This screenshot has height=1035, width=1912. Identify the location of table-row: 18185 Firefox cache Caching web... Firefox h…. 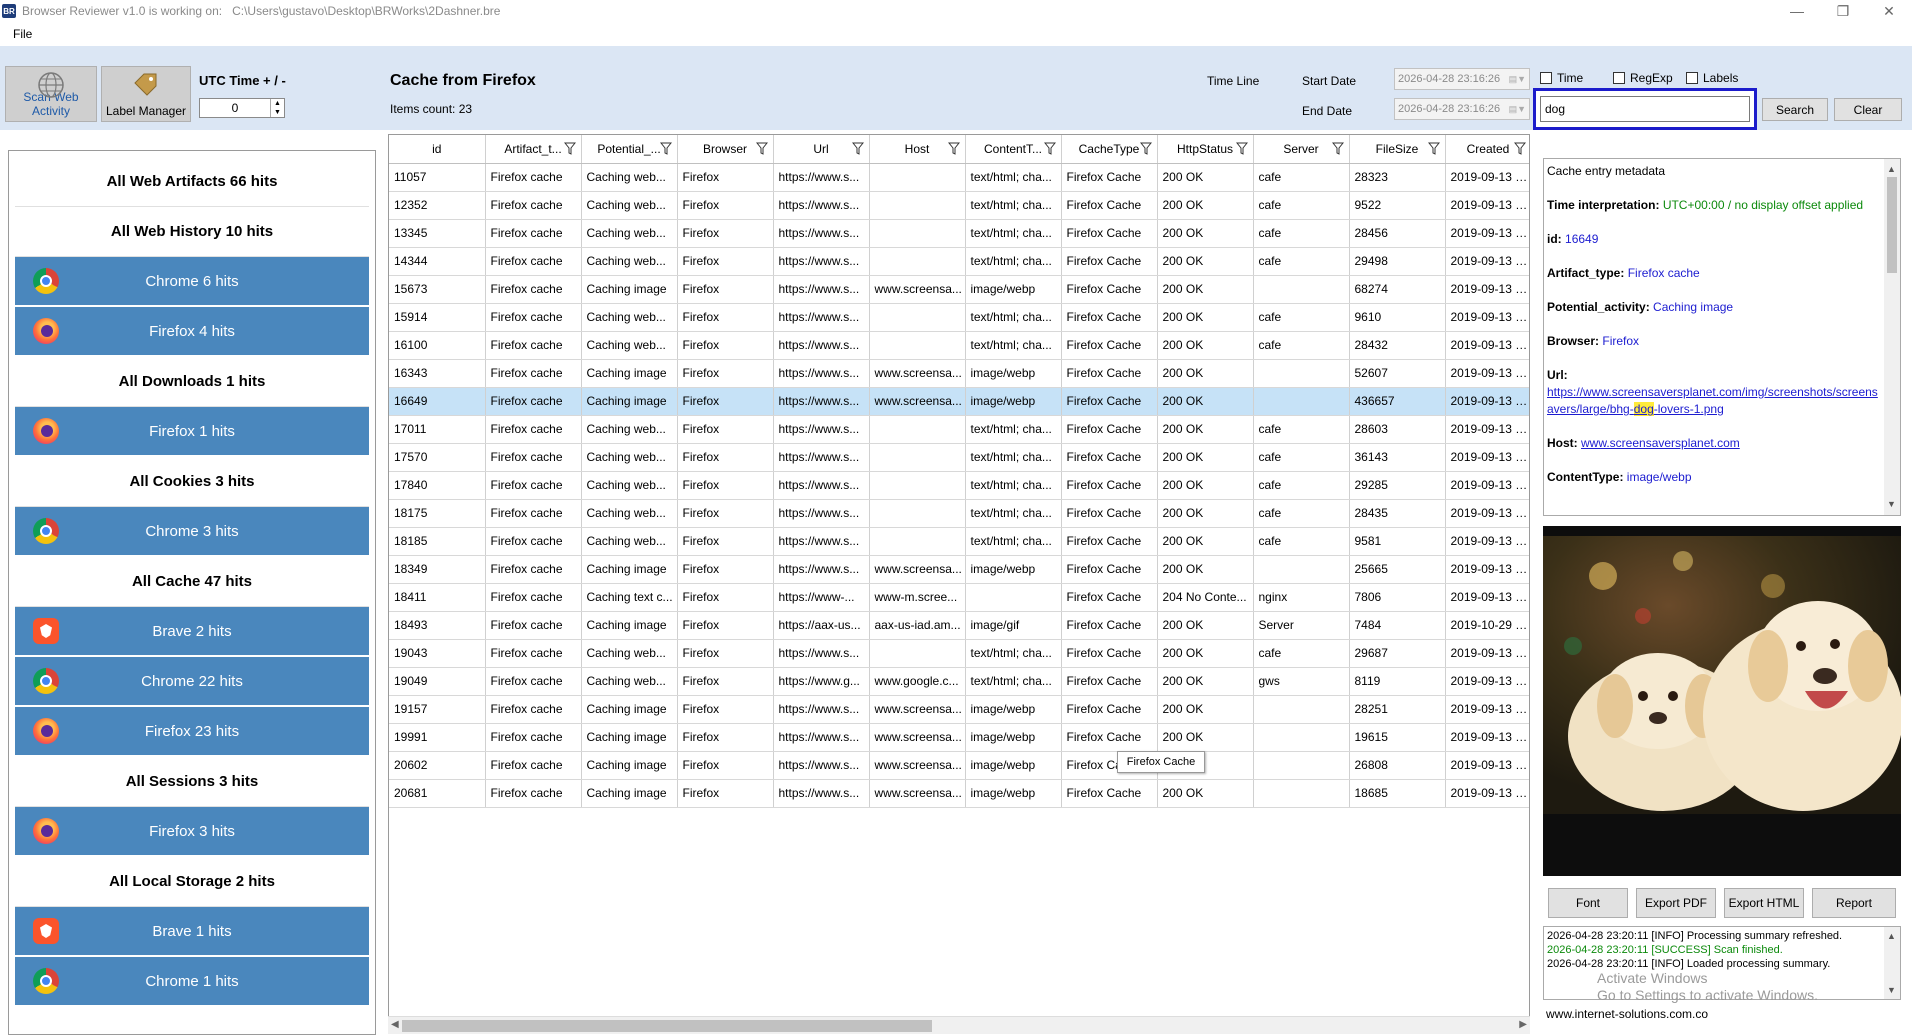
(959, 541).